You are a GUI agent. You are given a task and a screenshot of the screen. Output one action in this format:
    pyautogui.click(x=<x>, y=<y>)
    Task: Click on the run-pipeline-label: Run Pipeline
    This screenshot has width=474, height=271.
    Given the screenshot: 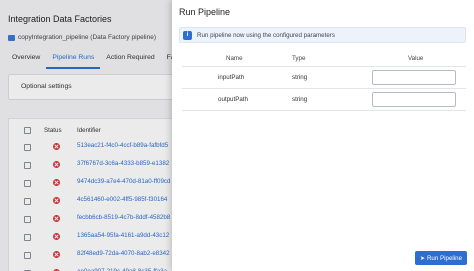 What is the action you would take?
    pyautogui.click(x=444, y=258)
    